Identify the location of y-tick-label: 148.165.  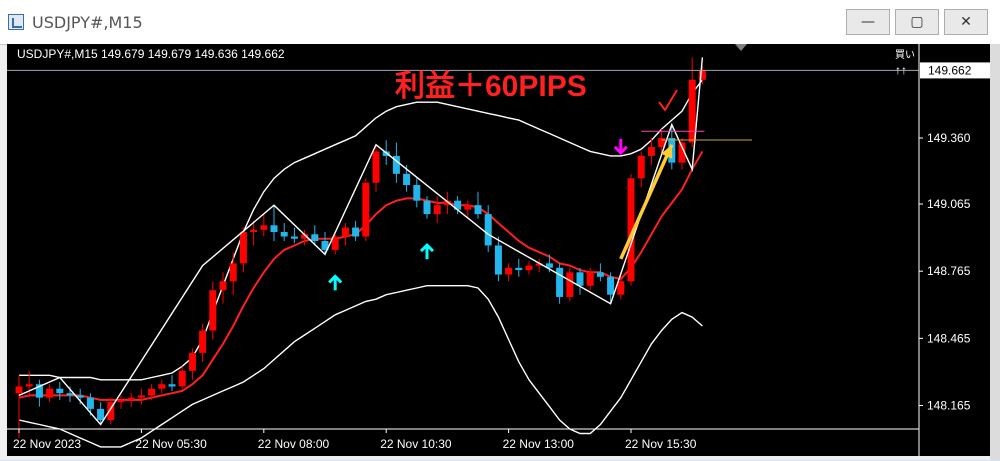
(949, 405).